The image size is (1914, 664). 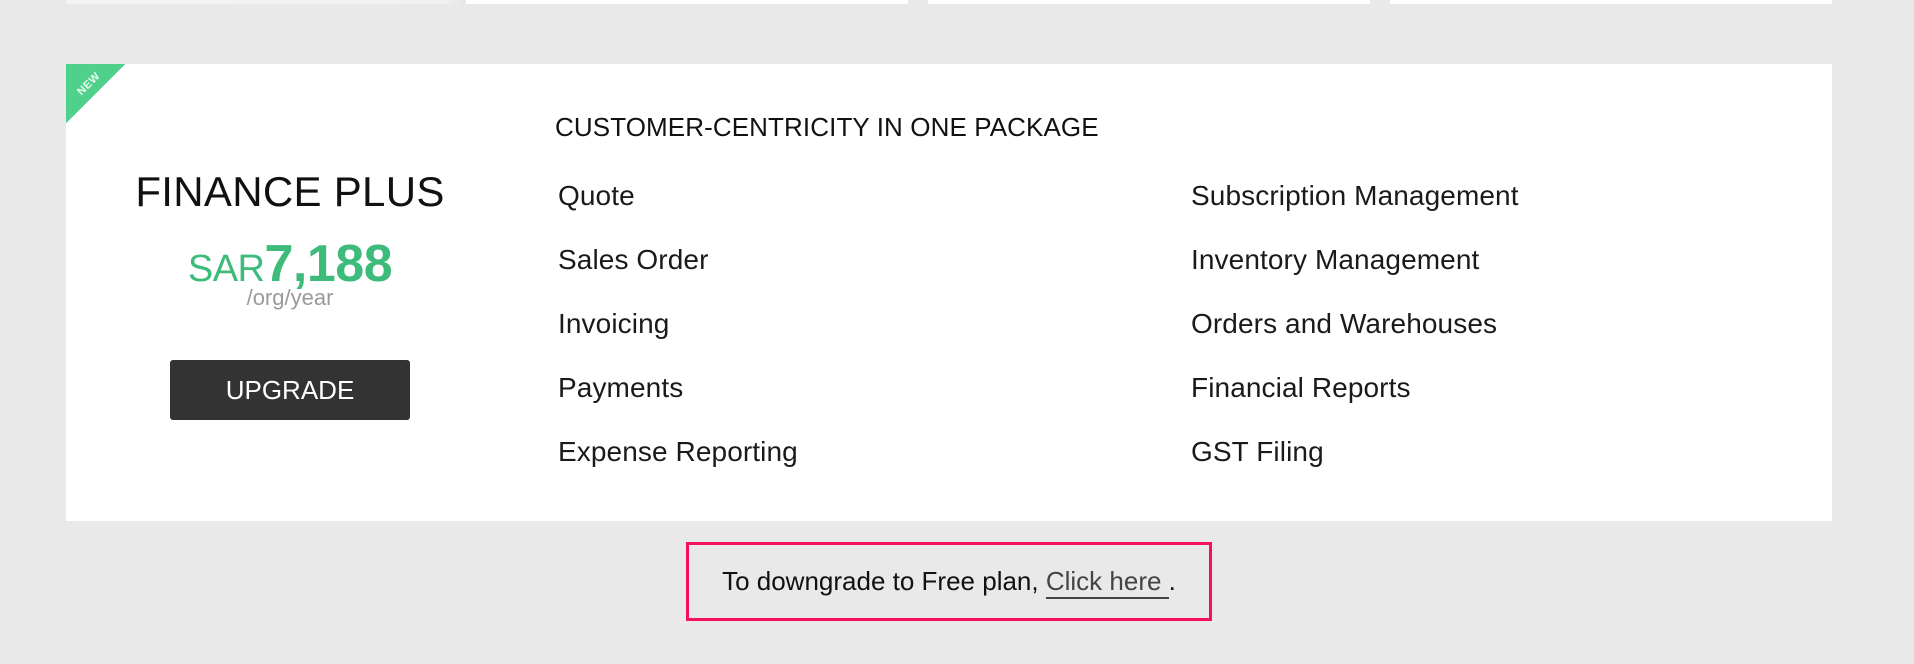 What do you see at coordinates (1257, 451) in the screenshot?
I see `feature-item: GST Filing` at bounding box center [1257, 451].